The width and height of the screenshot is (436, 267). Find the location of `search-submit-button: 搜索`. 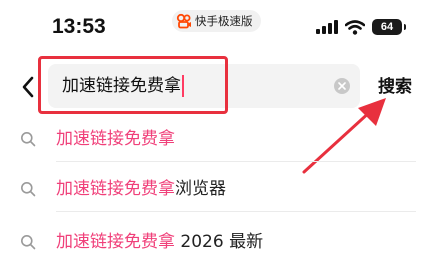

search-submit-button: 搜索 is located at coordinates (395, 87).